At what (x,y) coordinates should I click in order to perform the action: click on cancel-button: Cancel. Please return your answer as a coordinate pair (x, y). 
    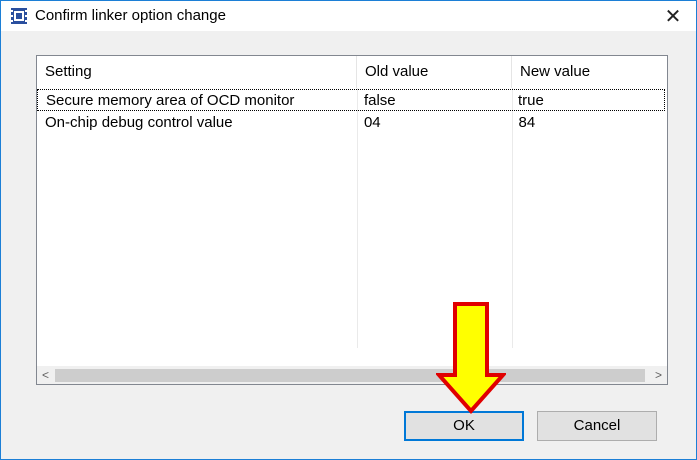
    Looking at the image, I should click on (597, 426).